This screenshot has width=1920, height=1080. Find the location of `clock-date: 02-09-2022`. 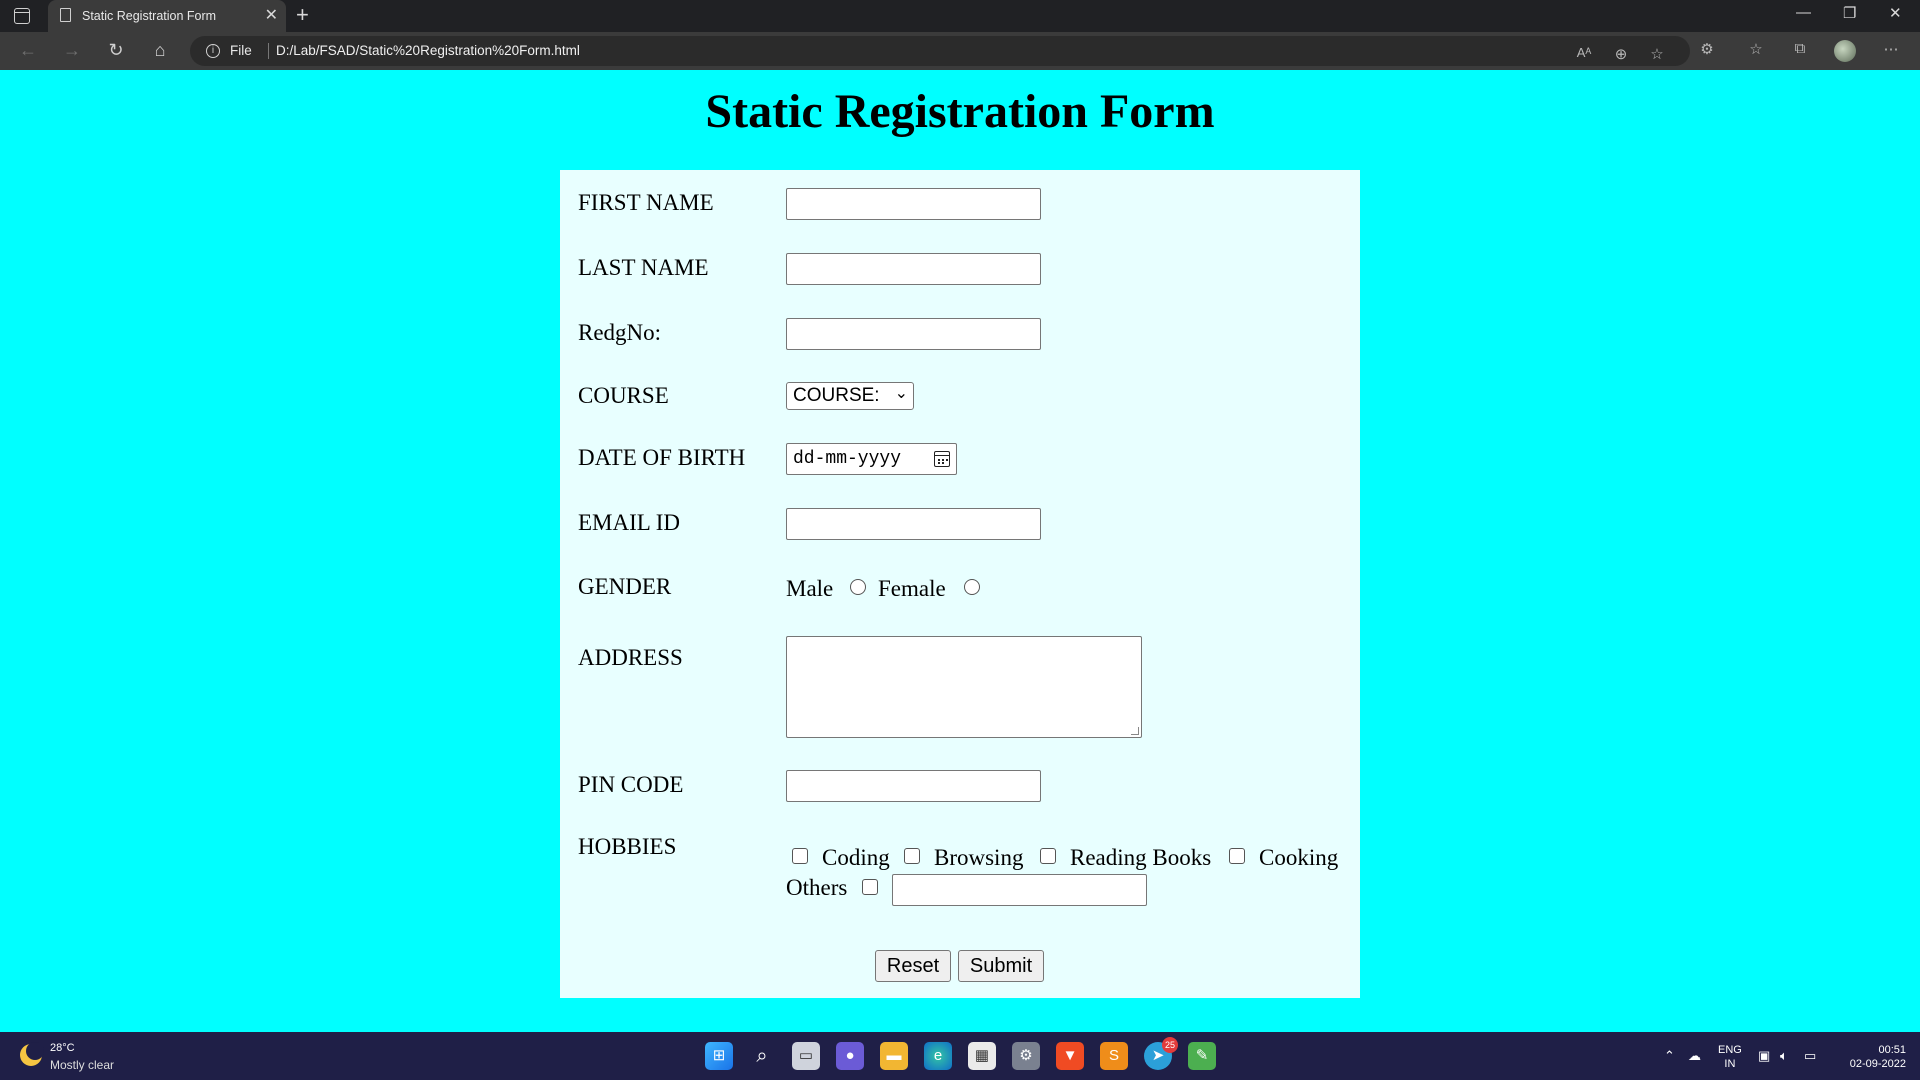

clock-date: 02-09-2022 is located at coordinates (1877, 1064).